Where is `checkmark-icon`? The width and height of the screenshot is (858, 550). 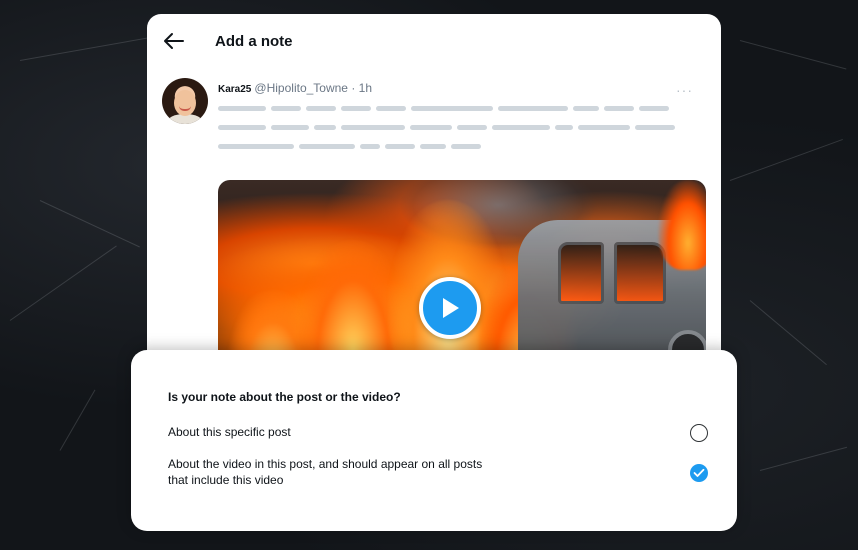
checkmark-icon is located at coordinates (699, 472).